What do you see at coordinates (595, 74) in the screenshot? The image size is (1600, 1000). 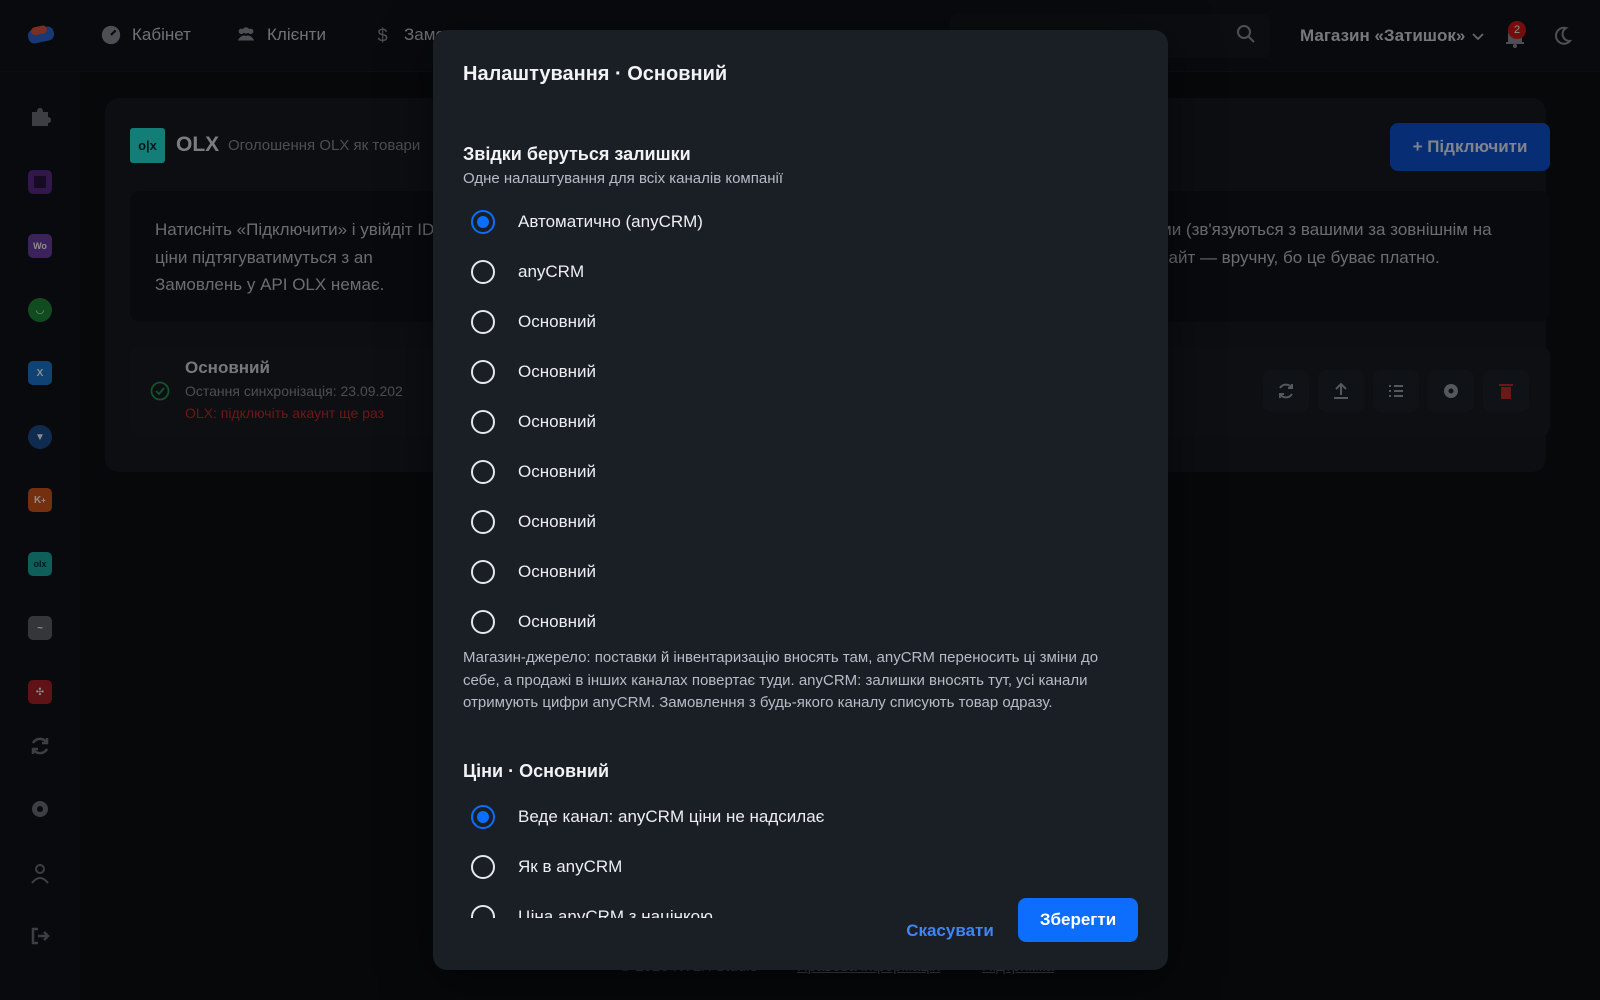 I see `modal-title: Налаштування · Основний` at bounding box center [595, 74].